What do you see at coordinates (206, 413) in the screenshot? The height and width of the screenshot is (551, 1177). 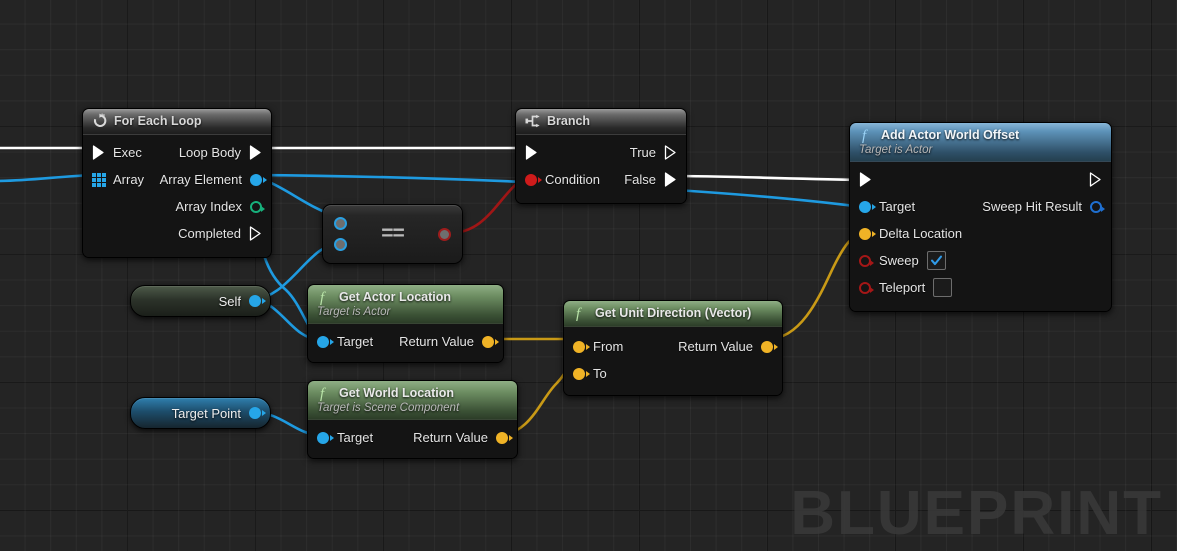 I see `variable-label: Target Point` at bounding box center [206, 413].